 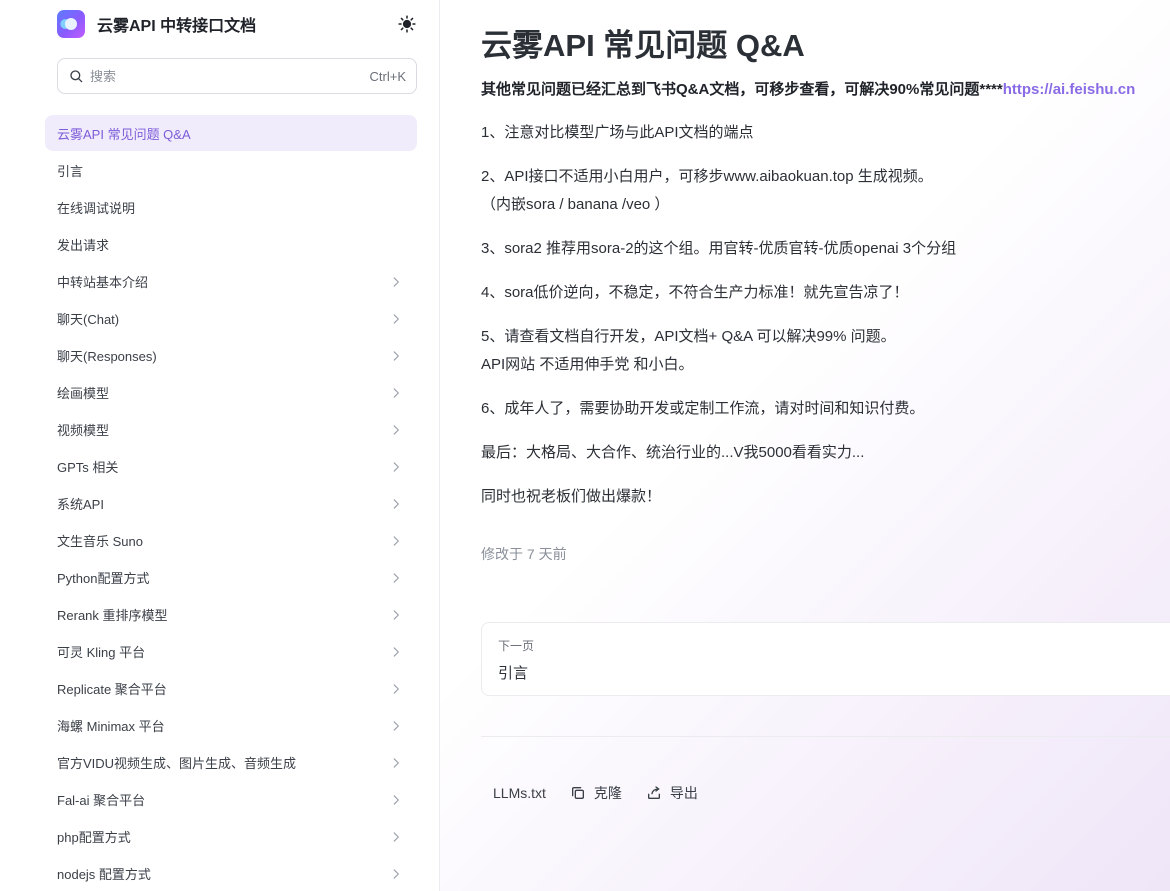 I want to click on sidebar-item: 文生音乐 Suno, so click(x=231, y=540).